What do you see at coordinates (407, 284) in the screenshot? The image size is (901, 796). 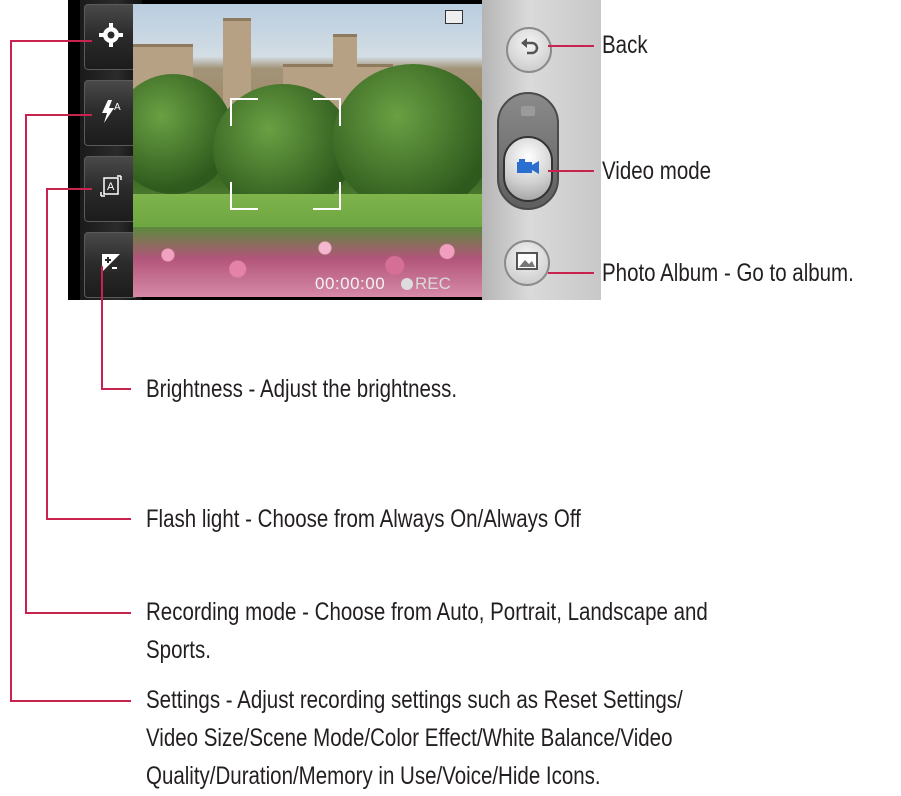 I see `rec-dot-icon` at bounding box center [407, 284].